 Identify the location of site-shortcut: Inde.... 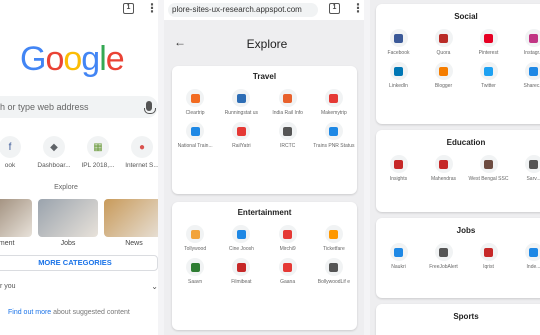
(525, 256).